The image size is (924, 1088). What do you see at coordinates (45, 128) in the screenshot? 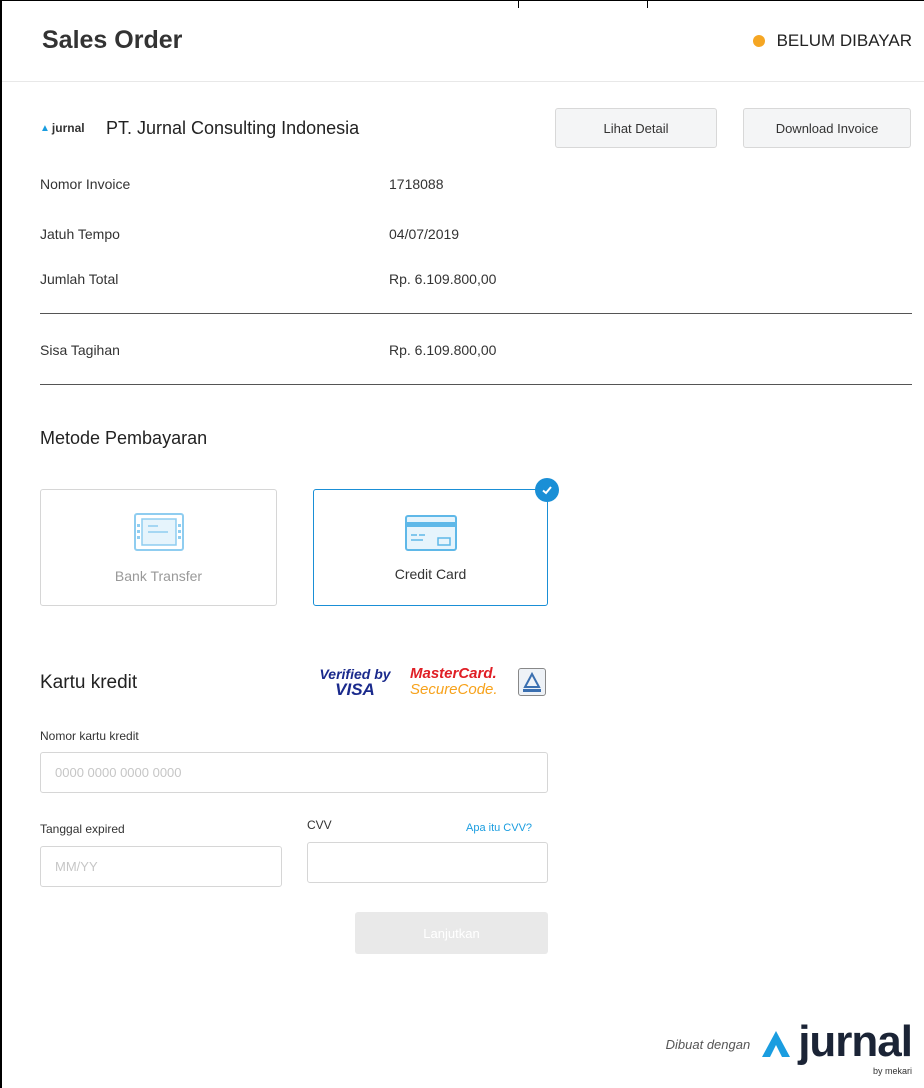
I see `jurnal-logo-icon: ▲` at bounding box center [45, 128].